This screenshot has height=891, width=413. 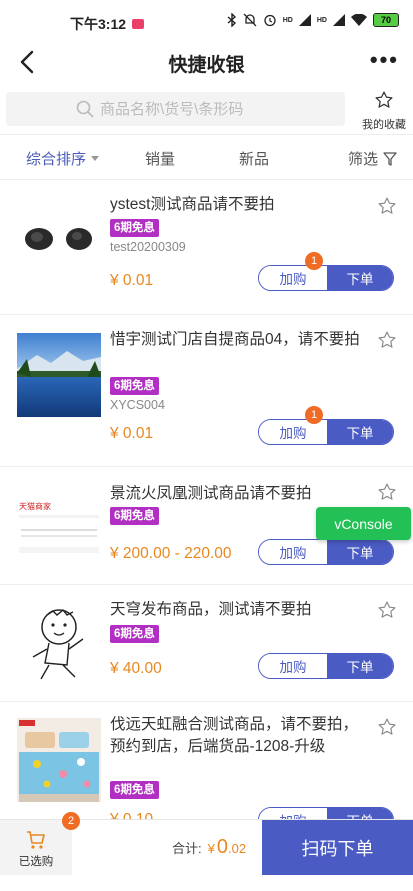 I want to click on status-time-group: 下午3:12, so click(x=107, y=24).